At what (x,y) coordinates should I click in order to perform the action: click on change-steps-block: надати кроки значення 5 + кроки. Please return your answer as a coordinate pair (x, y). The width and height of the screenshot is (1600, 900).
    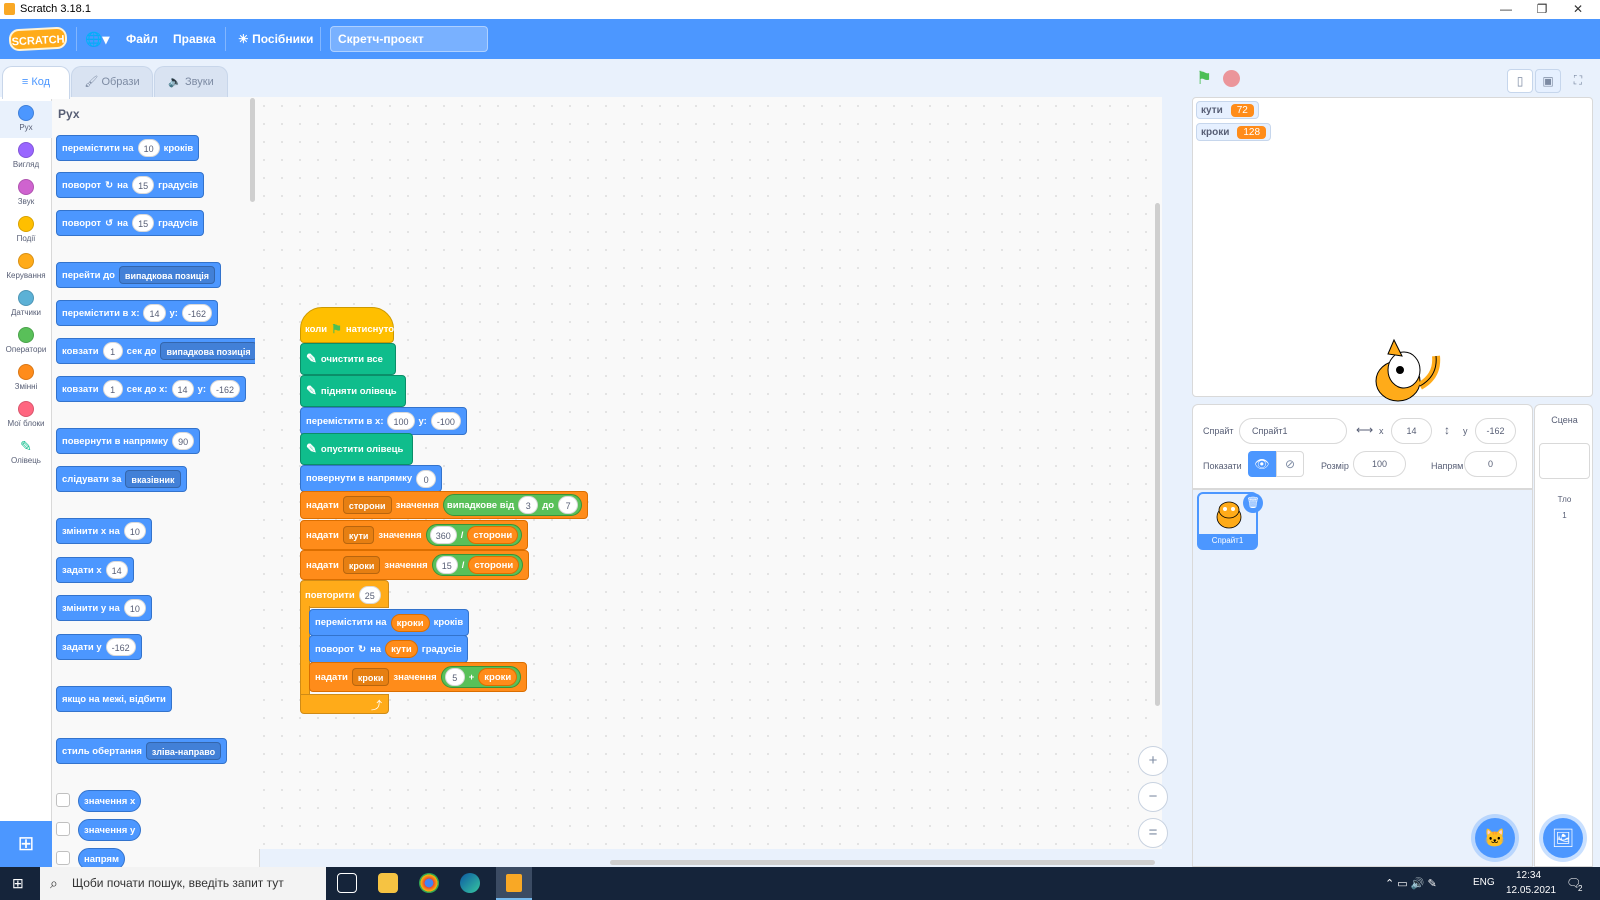
    Looking at the image, I should click on (418, 677).